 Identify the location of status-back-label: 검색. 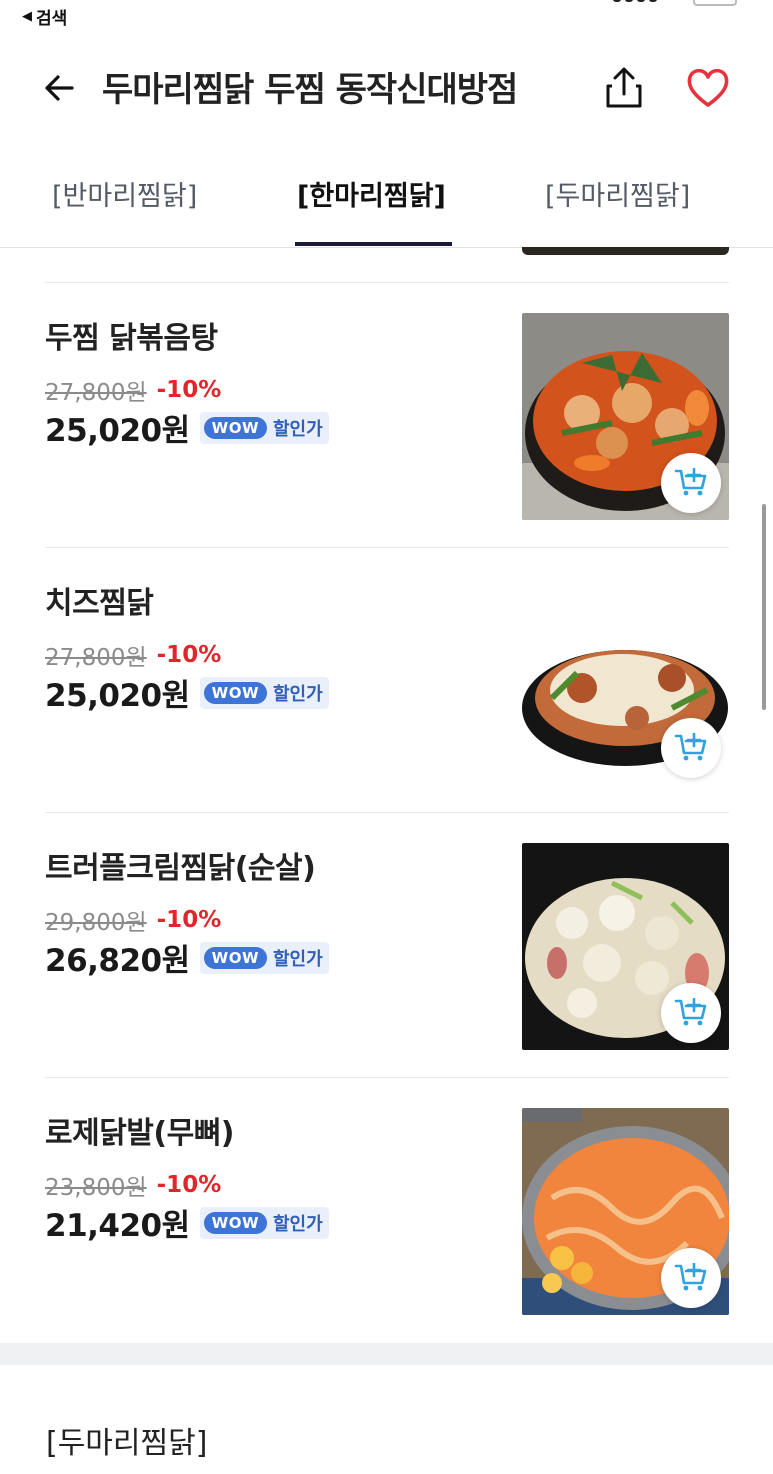
(52, 19).